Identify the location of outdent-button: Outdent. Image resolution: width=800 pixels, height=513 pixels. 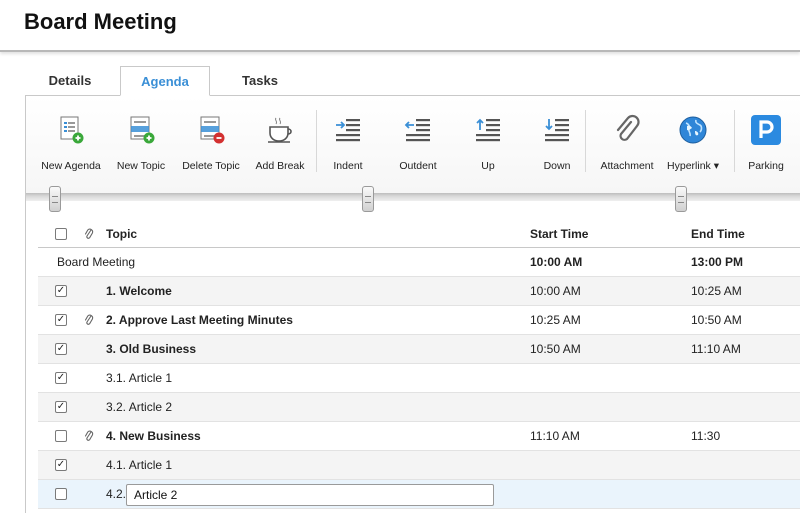
(418, 145).